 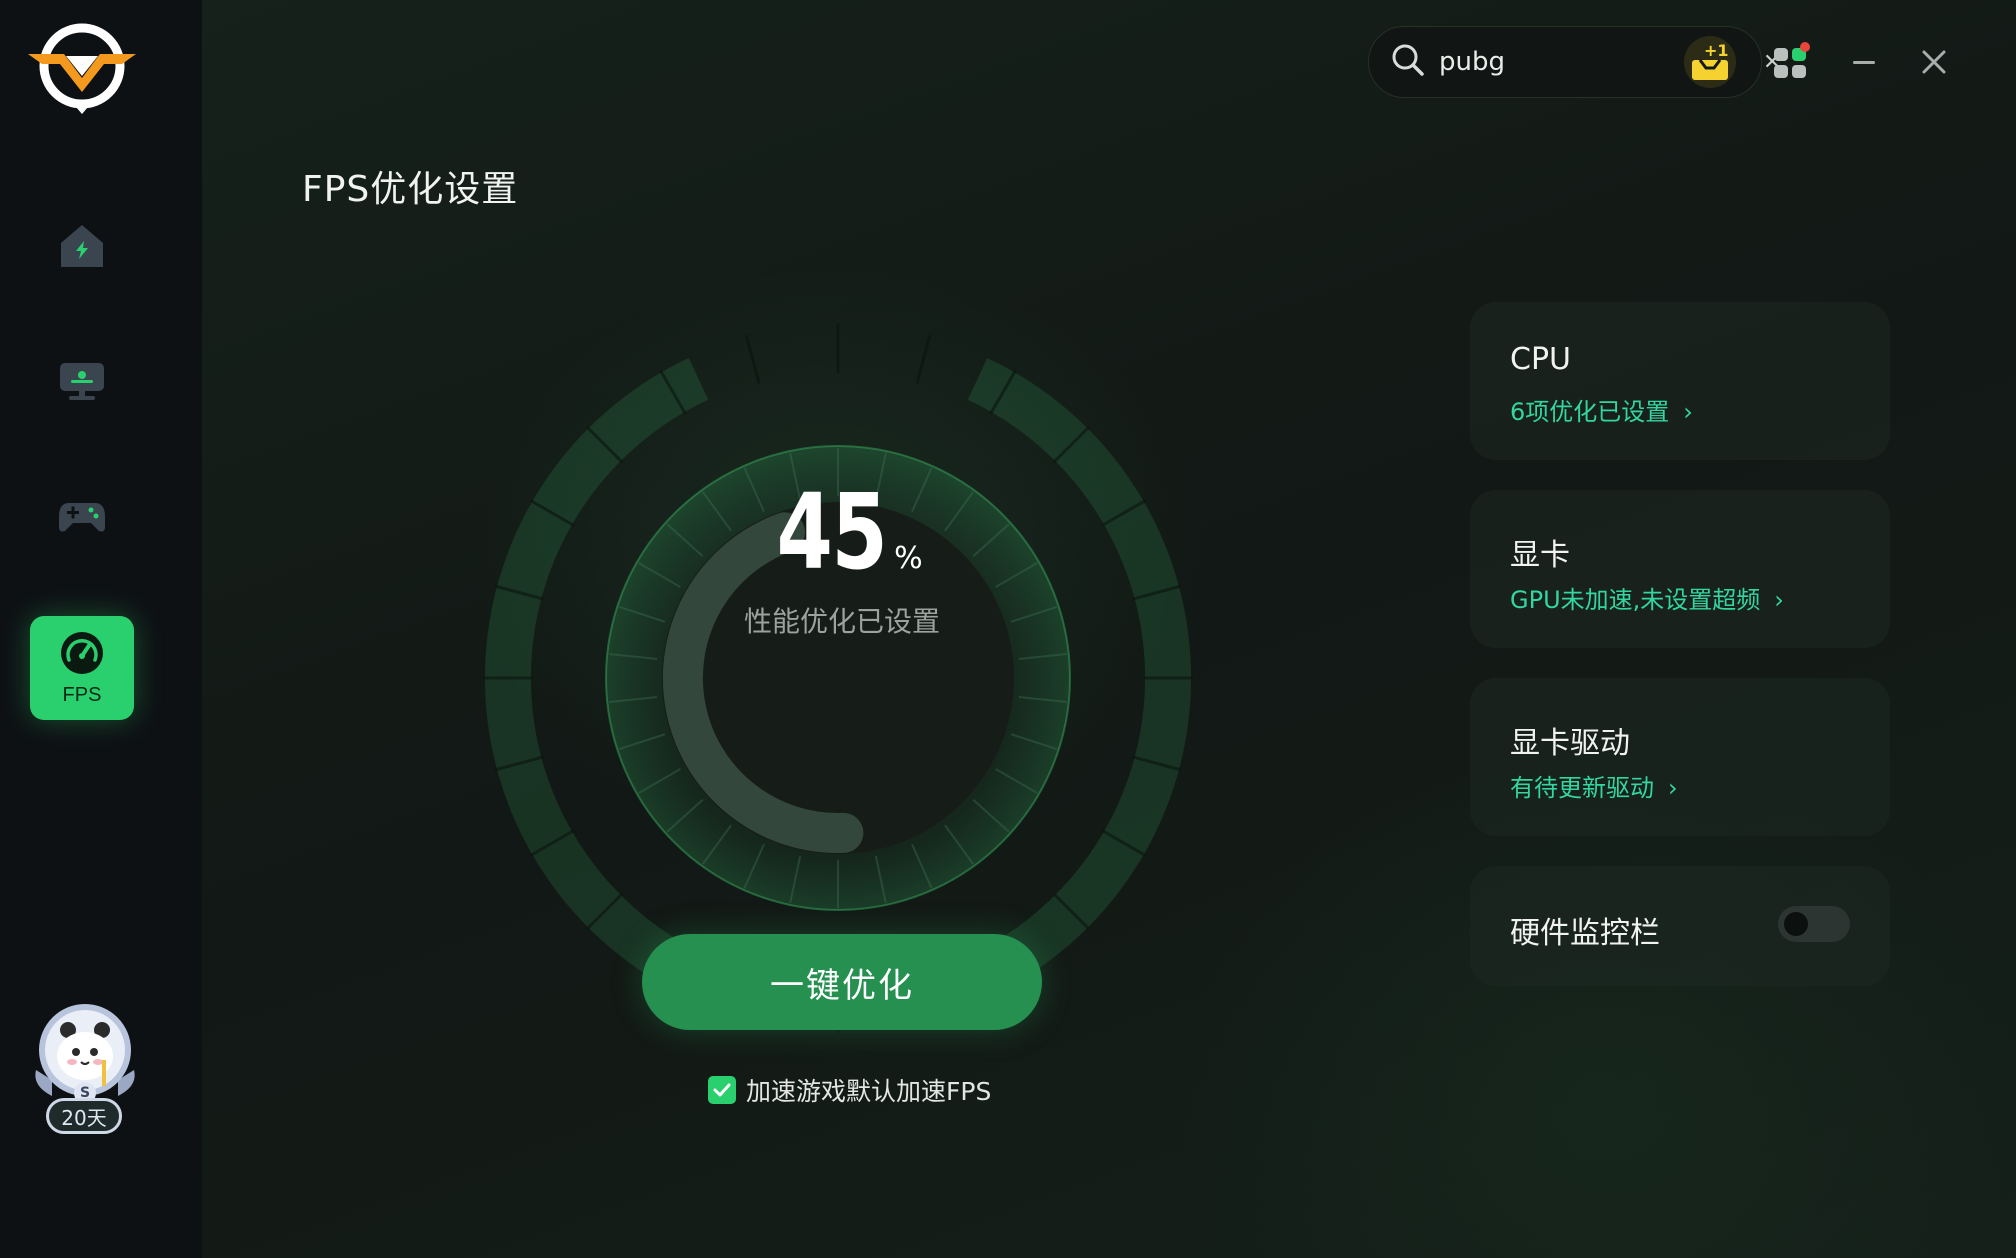 I want to click on sidebar-item-games, so click(x=82, y=518).